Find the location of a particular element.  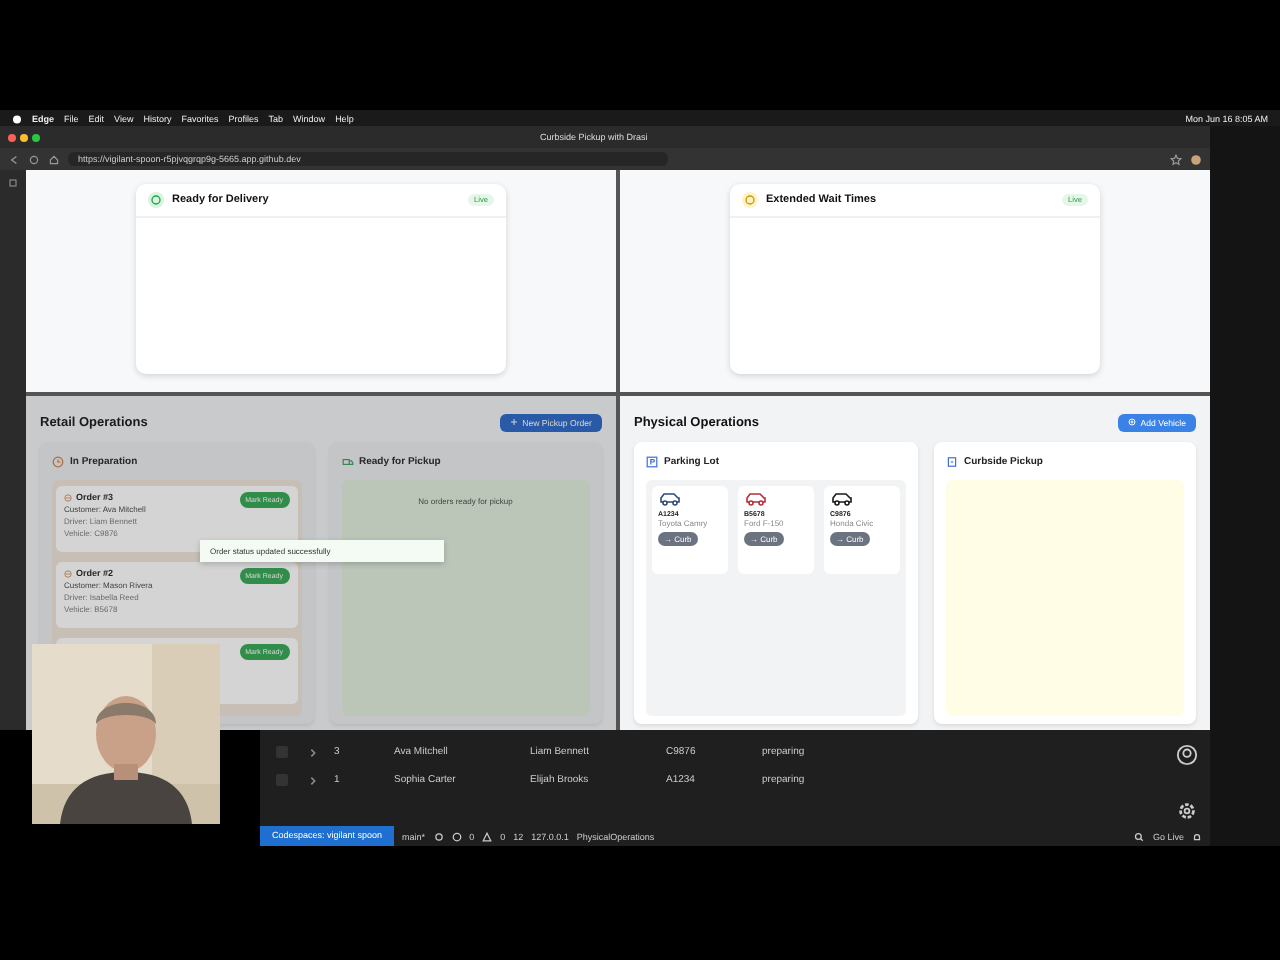

tab-icon is located at coordinates (13, 183).